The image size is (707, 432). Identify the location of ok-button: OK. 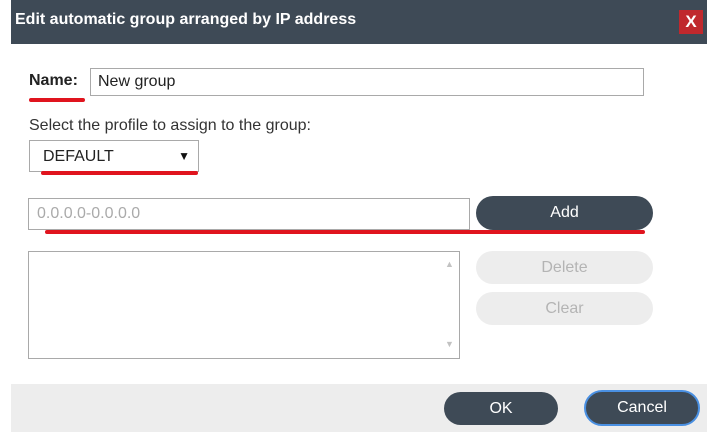
(501, 408).